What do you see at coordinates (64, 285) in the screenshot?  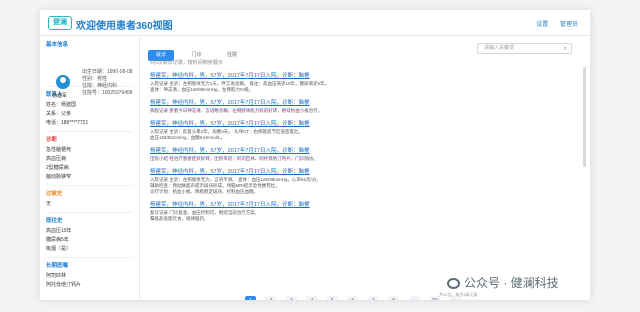 I see `order-item: 阿托伐他汀钙片` at bounding box center [64, 285].